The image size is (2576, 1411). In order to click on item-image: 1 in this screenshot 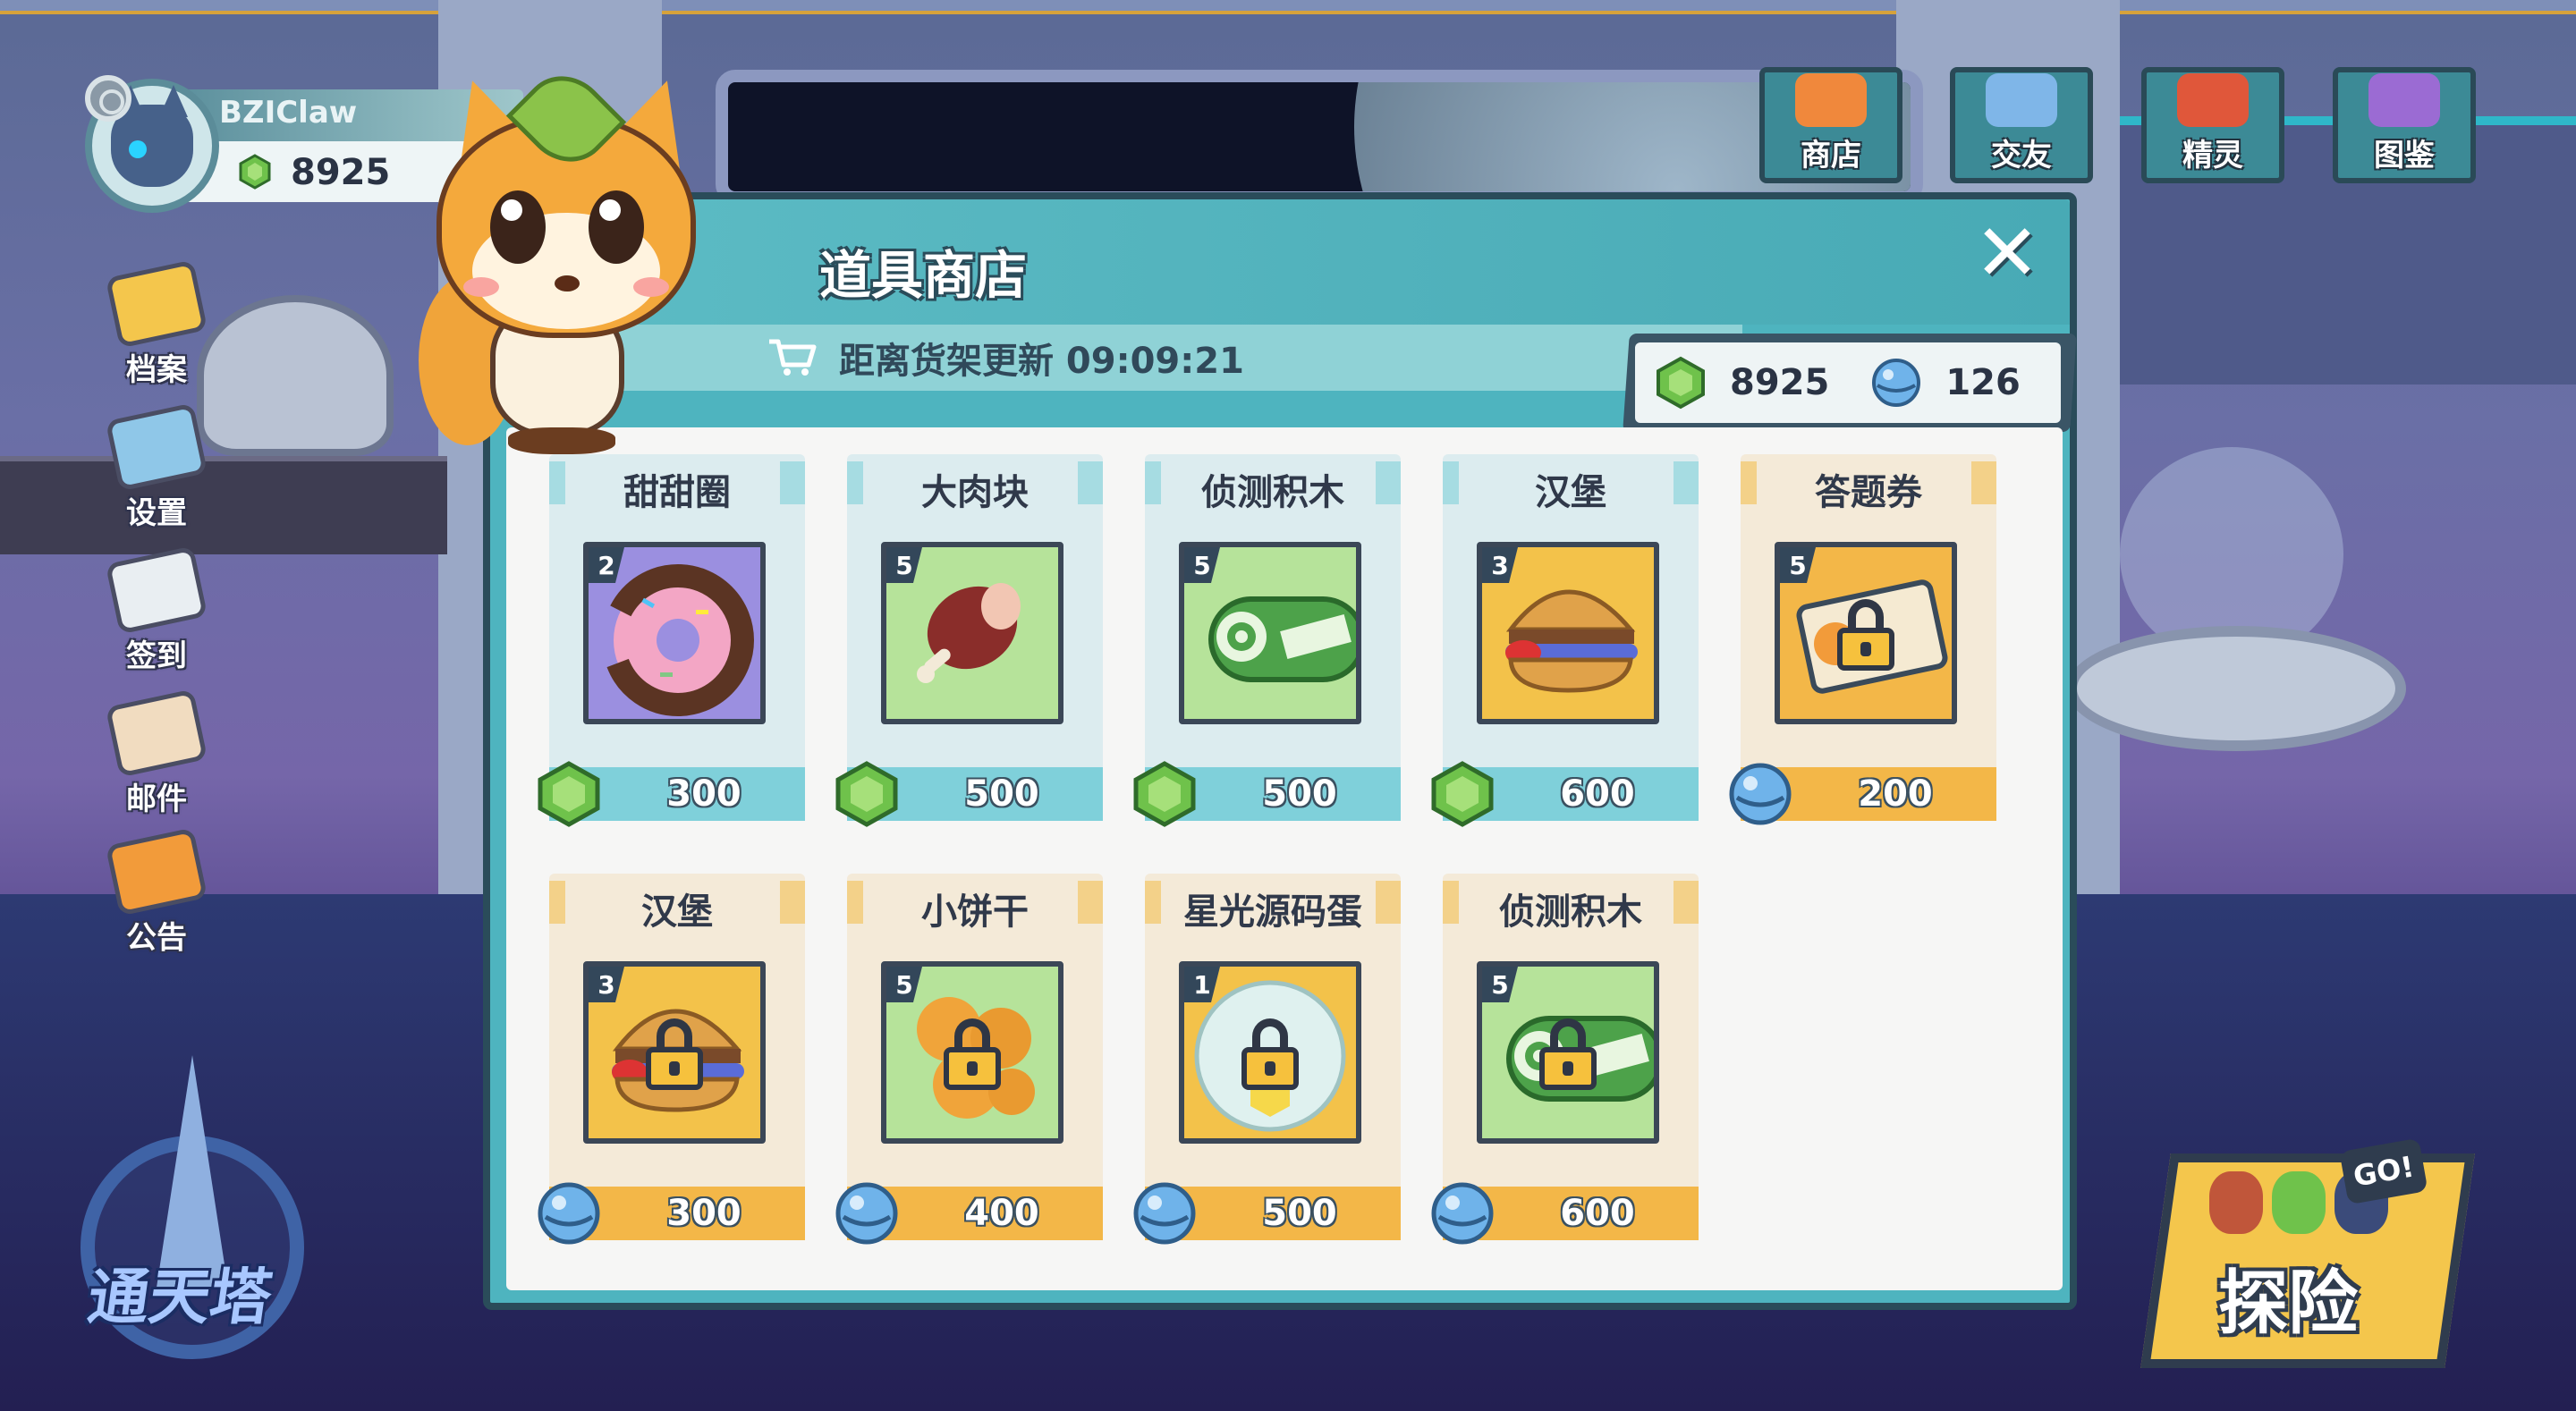, I will do `click(1270, 1052)`.